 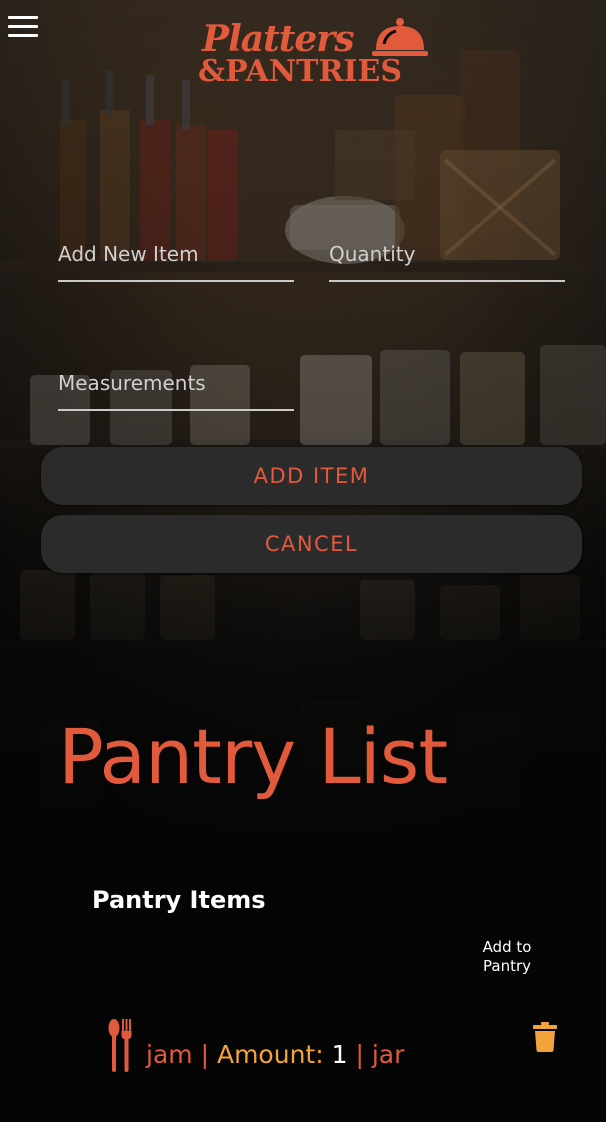 What do you see at coordinates (311, 476) in the screenshot?
I see `add-item-button: ADD ITEM` at bounding box center [311, 476].